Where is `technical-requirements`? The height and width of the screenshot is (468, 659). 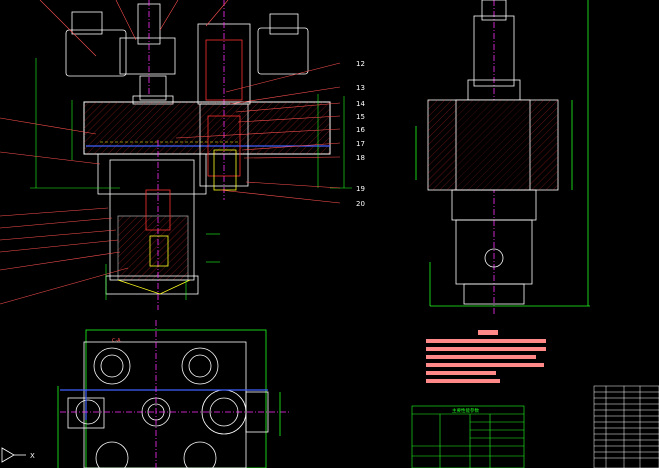 technical-requirements is located at coordinates (486, 356).